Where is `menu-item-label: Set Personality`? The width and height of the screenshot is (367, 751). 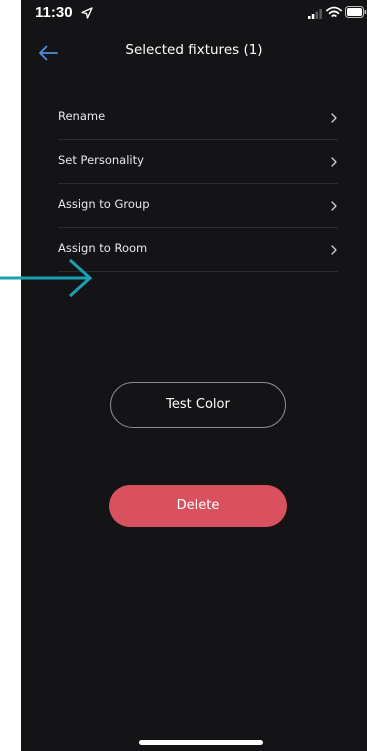 menu-item-label: Set Personality is located at coordinates (101, 160).